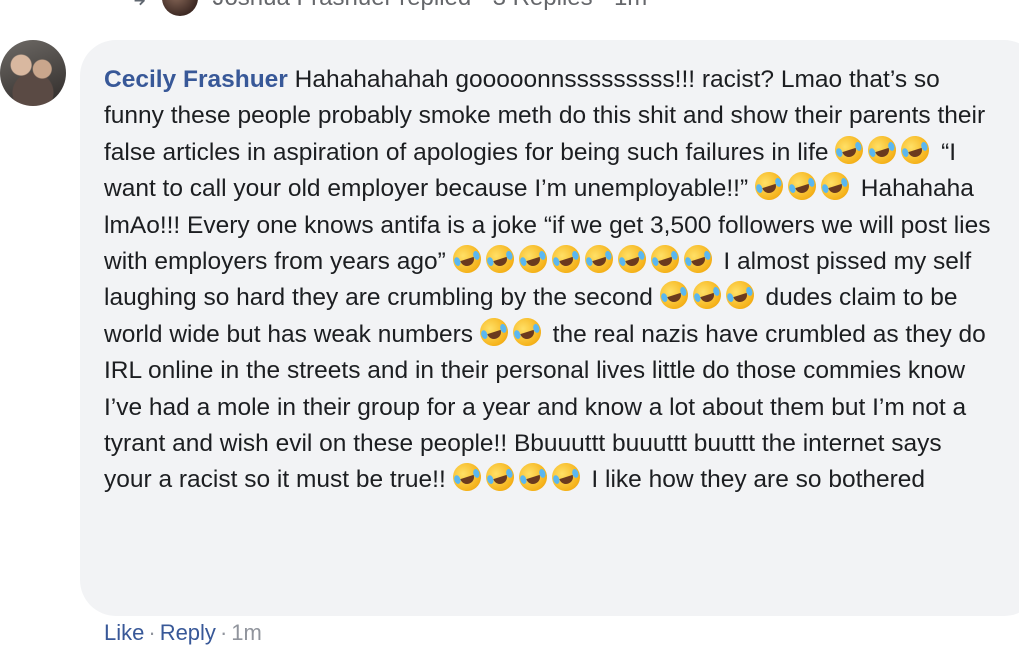 The height and width of the screenshot is (646, 1019). What do you see at coordinates (124, 633) in the screenshot?
I see `like-link: Like` at bounding box center [124, 633].